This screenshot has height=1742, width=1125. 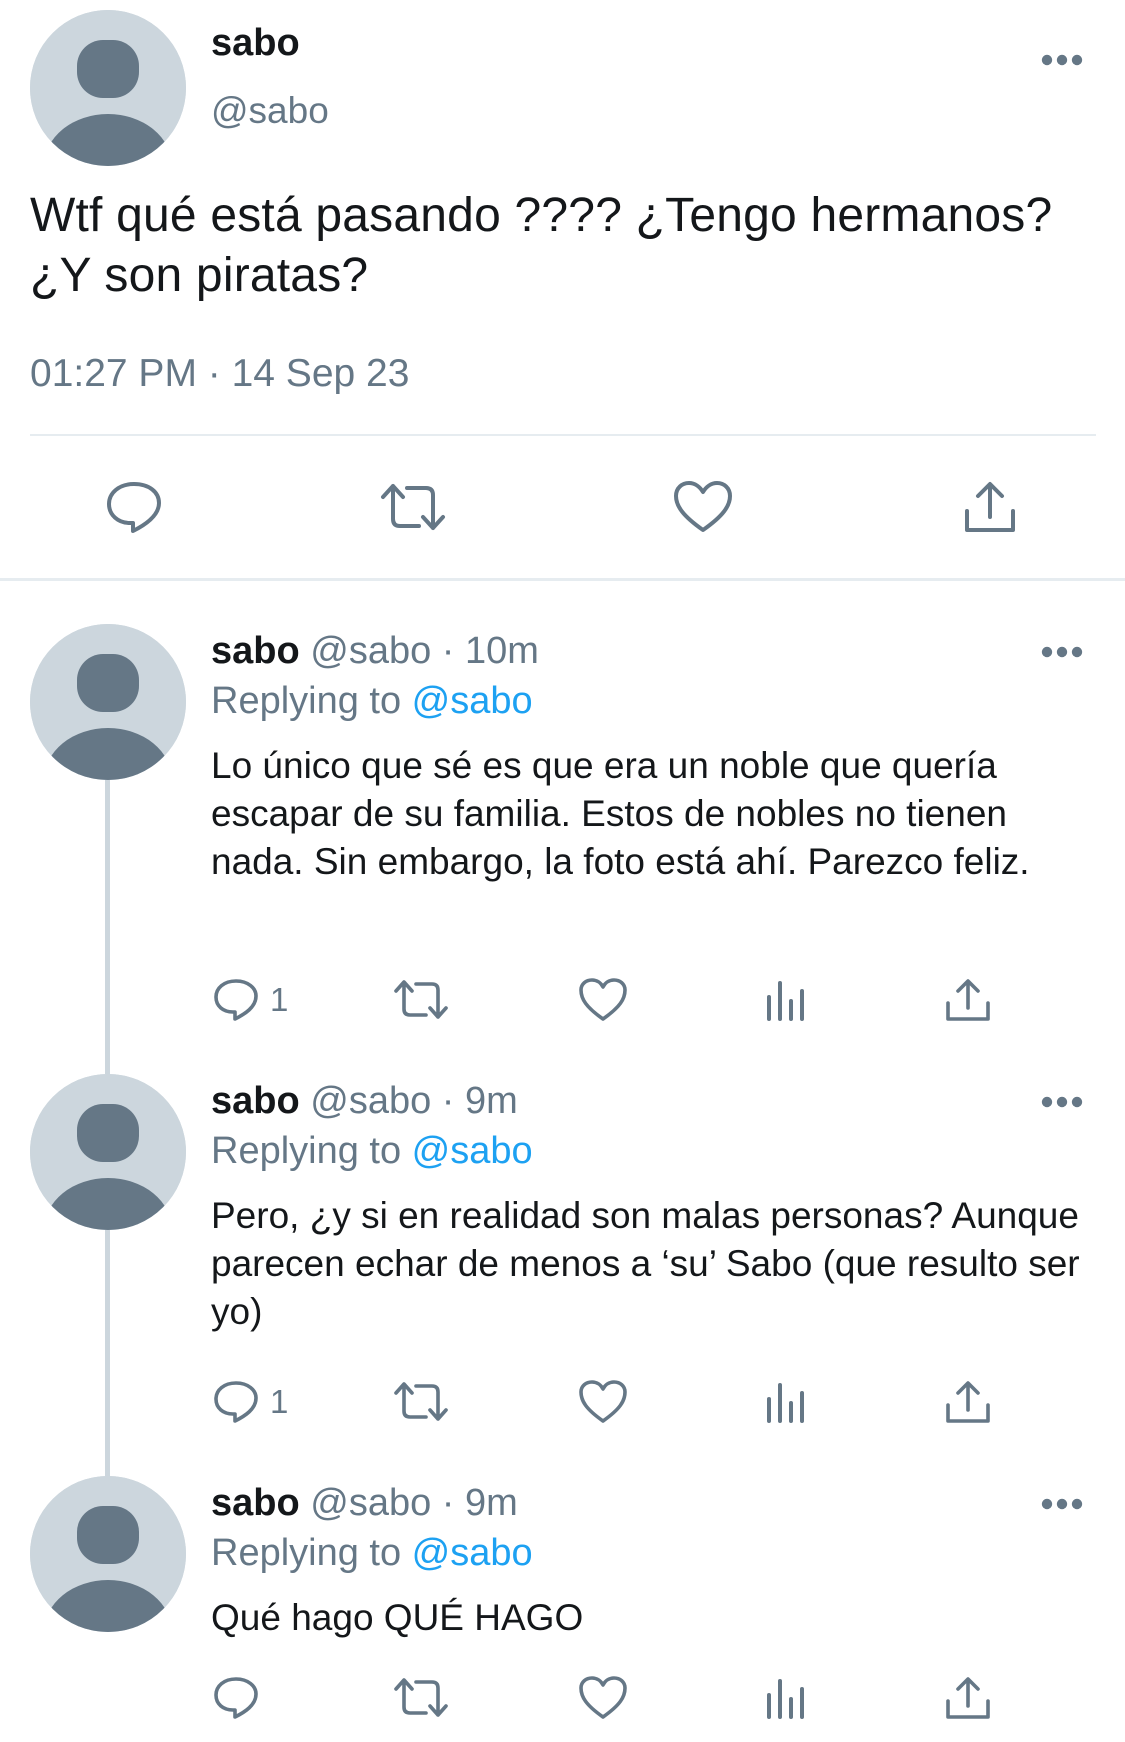 I want to click on tweet-timestamp: 01:27 PM · 14 Sep 23, so click(x=219, y=374).